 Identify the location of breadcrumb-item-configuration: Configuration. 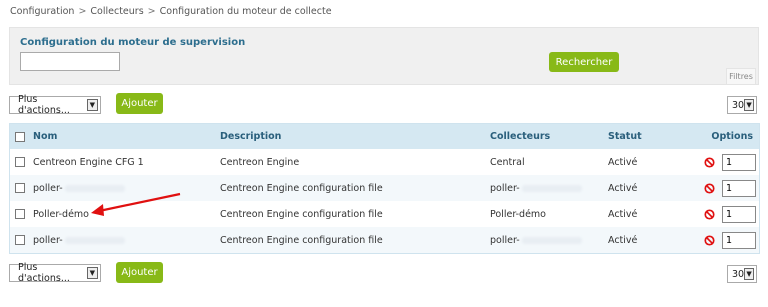
(42, 11).